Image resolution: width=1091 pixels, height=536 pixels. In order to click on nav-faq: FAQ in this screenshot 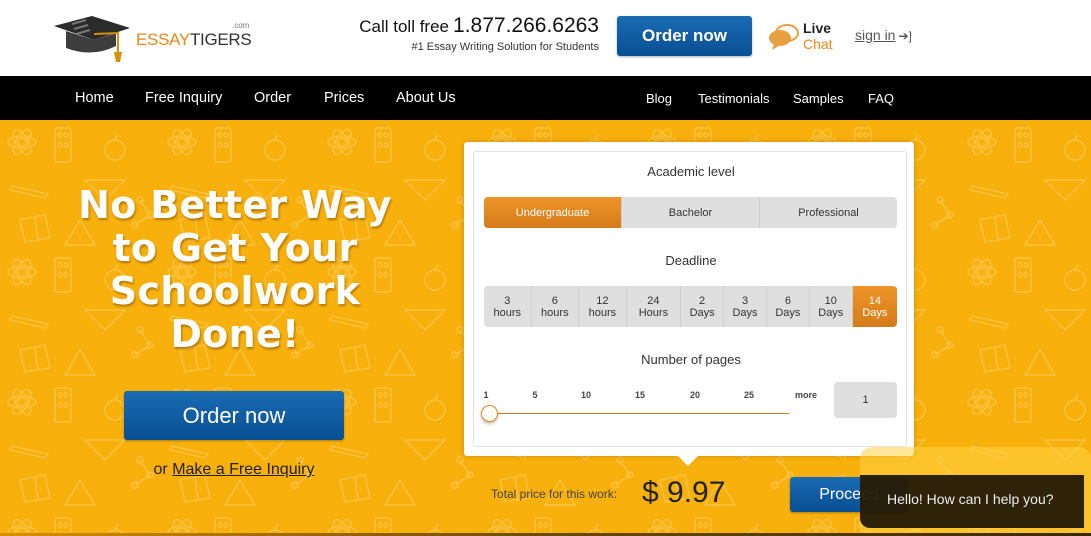, I will do `click(881, 98)`.